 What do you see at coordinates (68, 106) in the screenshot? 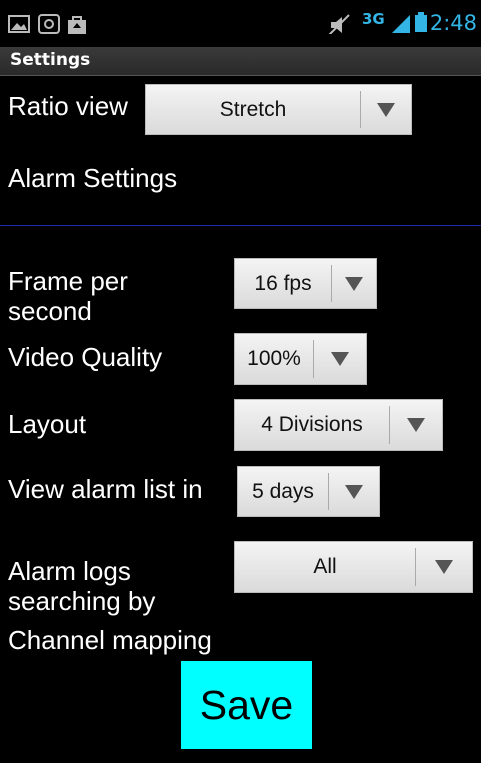
I see `ratio-view-label: Ratio view` at bounding box center [68, 106].